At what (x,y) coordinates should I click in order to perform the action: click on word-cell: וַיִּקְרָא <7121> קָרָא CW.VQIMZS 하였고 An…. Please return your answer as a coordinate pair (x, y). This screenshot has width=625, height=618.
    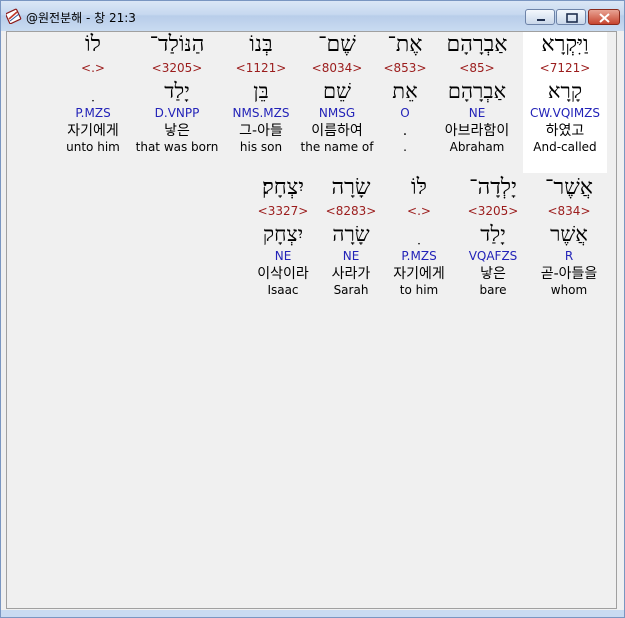
    Looking at the image, I should click on (565, 102).